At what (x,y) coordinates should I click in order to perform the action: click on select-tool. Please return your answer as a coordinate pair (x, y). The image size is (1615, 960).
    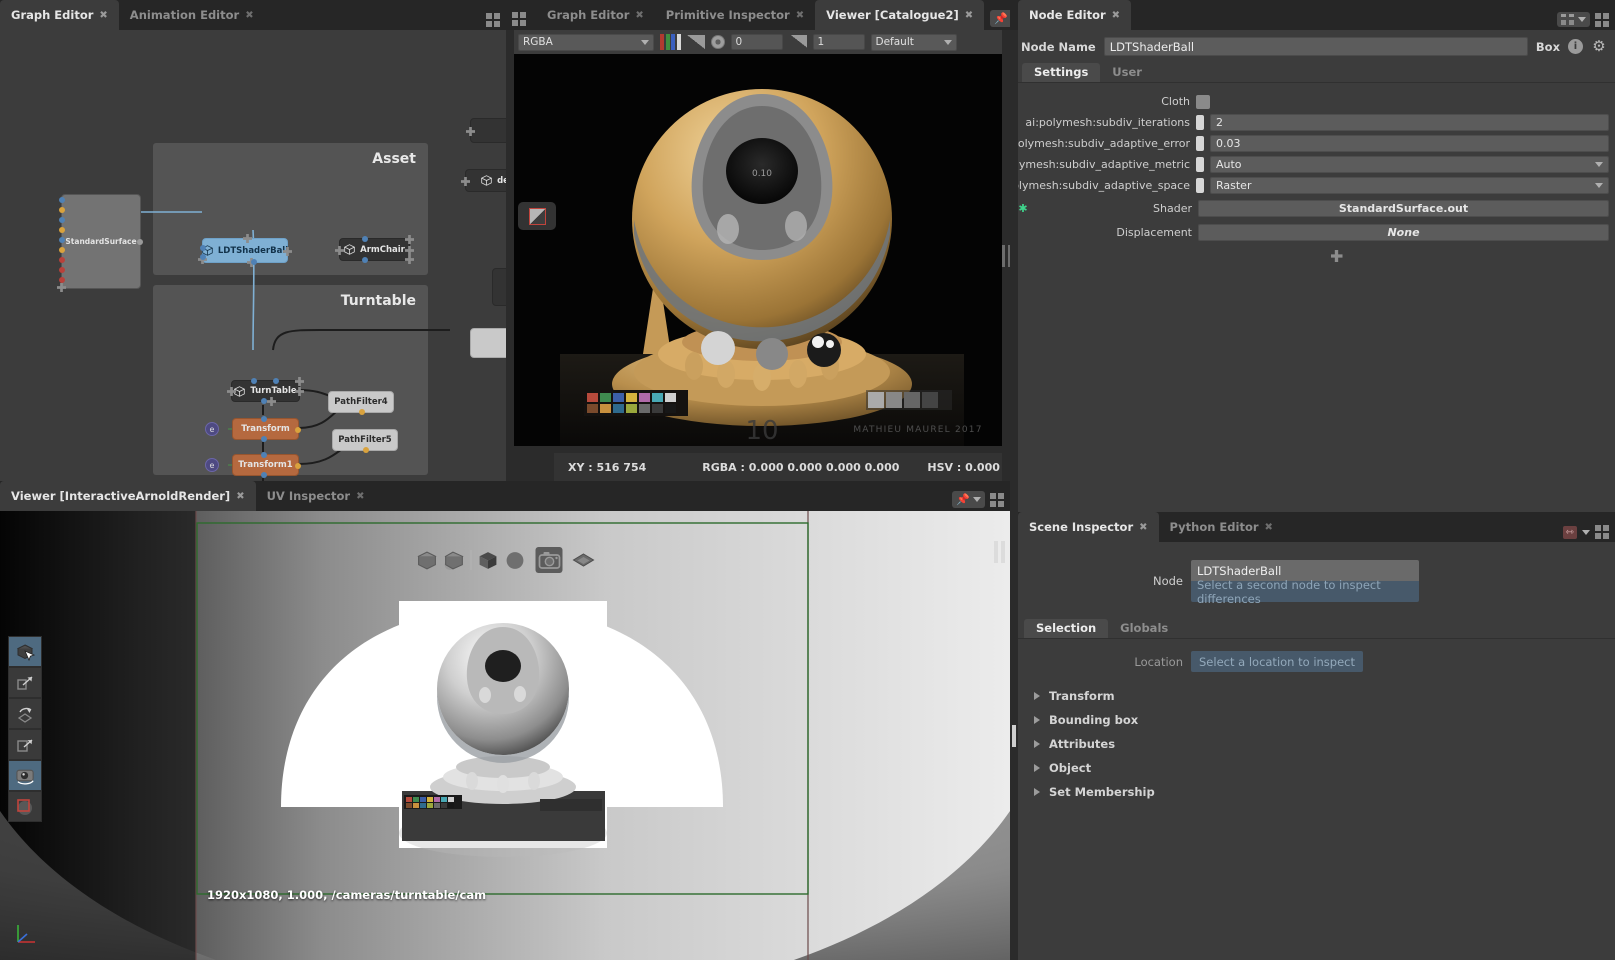
    Looking at the image, I should click on (25, 651).